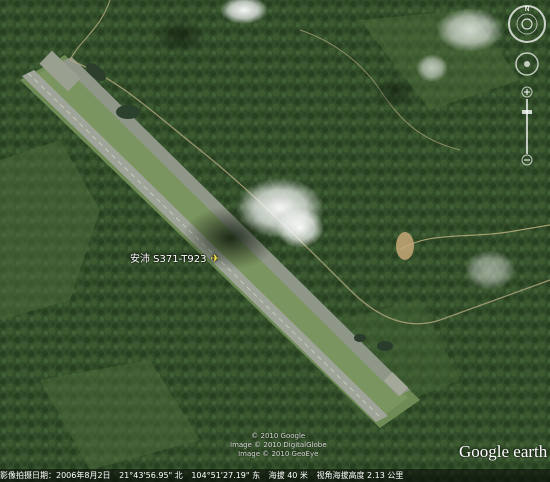 This screenshot has height=482, width=550. What do you see at coordinates (360, 475) in the screenshot?
I see `eye-altitude-readout: 视角海拔高度 2.13 公里` at bounding box center [360, 475].